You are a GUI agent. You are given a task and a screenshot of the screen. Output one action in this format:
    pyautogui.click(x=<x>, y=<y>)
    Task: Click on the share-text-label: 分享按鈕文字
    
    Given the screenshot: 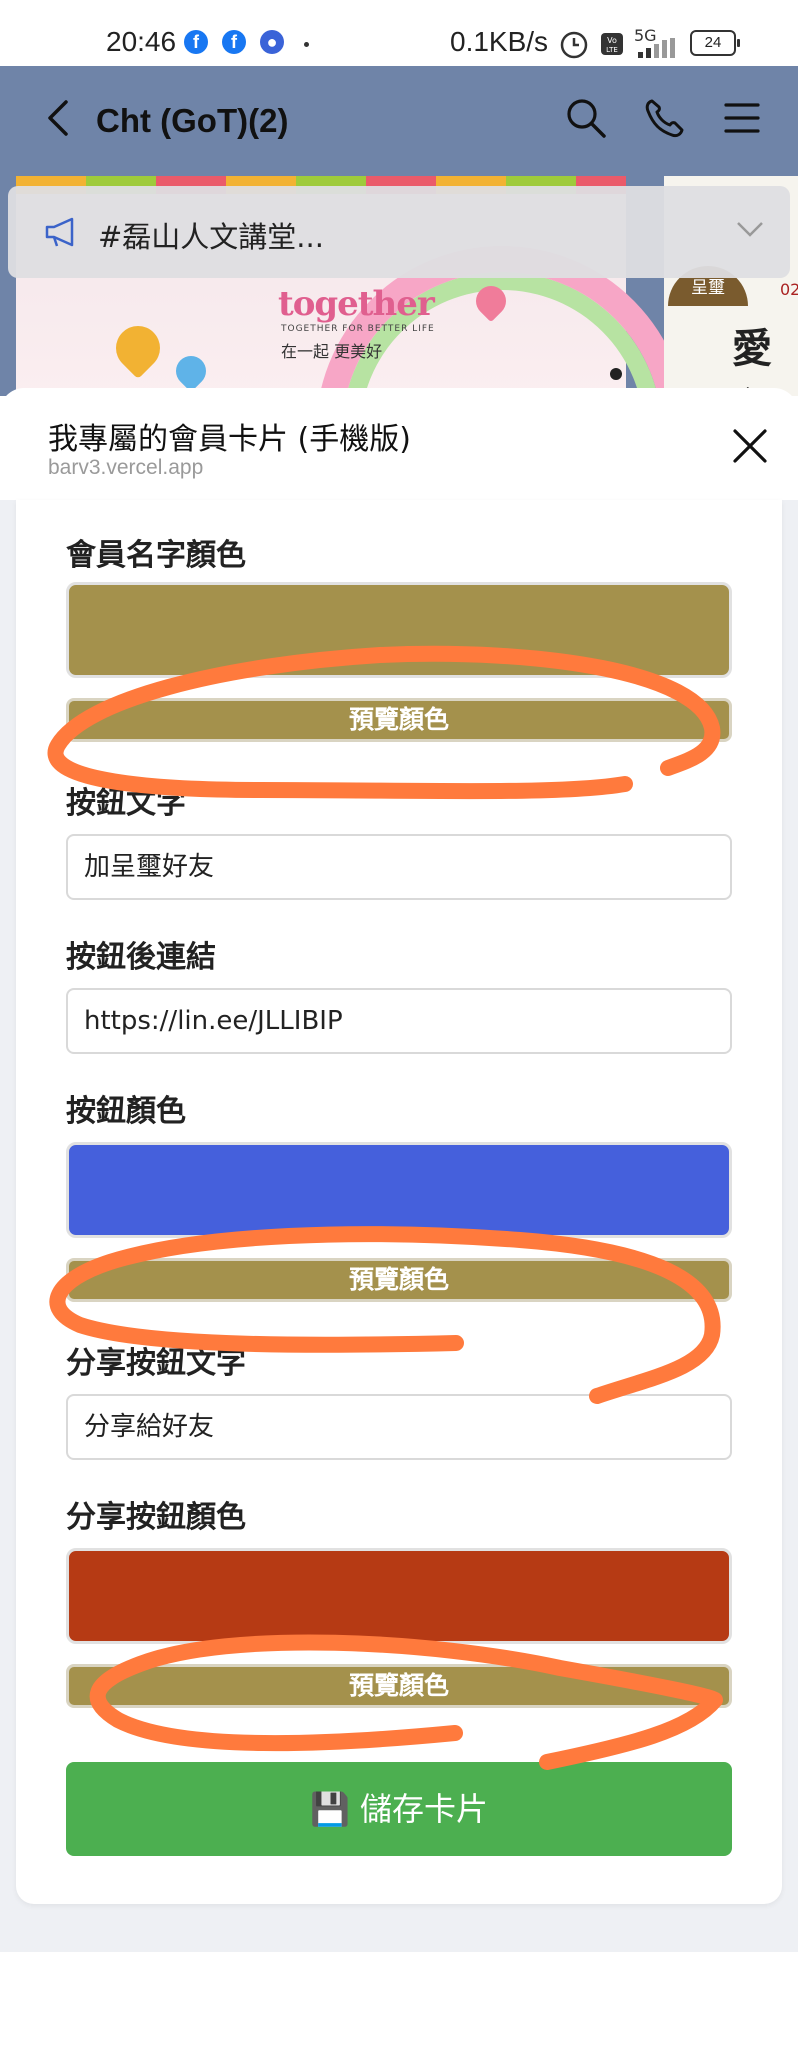 What is the action you would take?
    pyautogui.click(x=156, y=1363)
    